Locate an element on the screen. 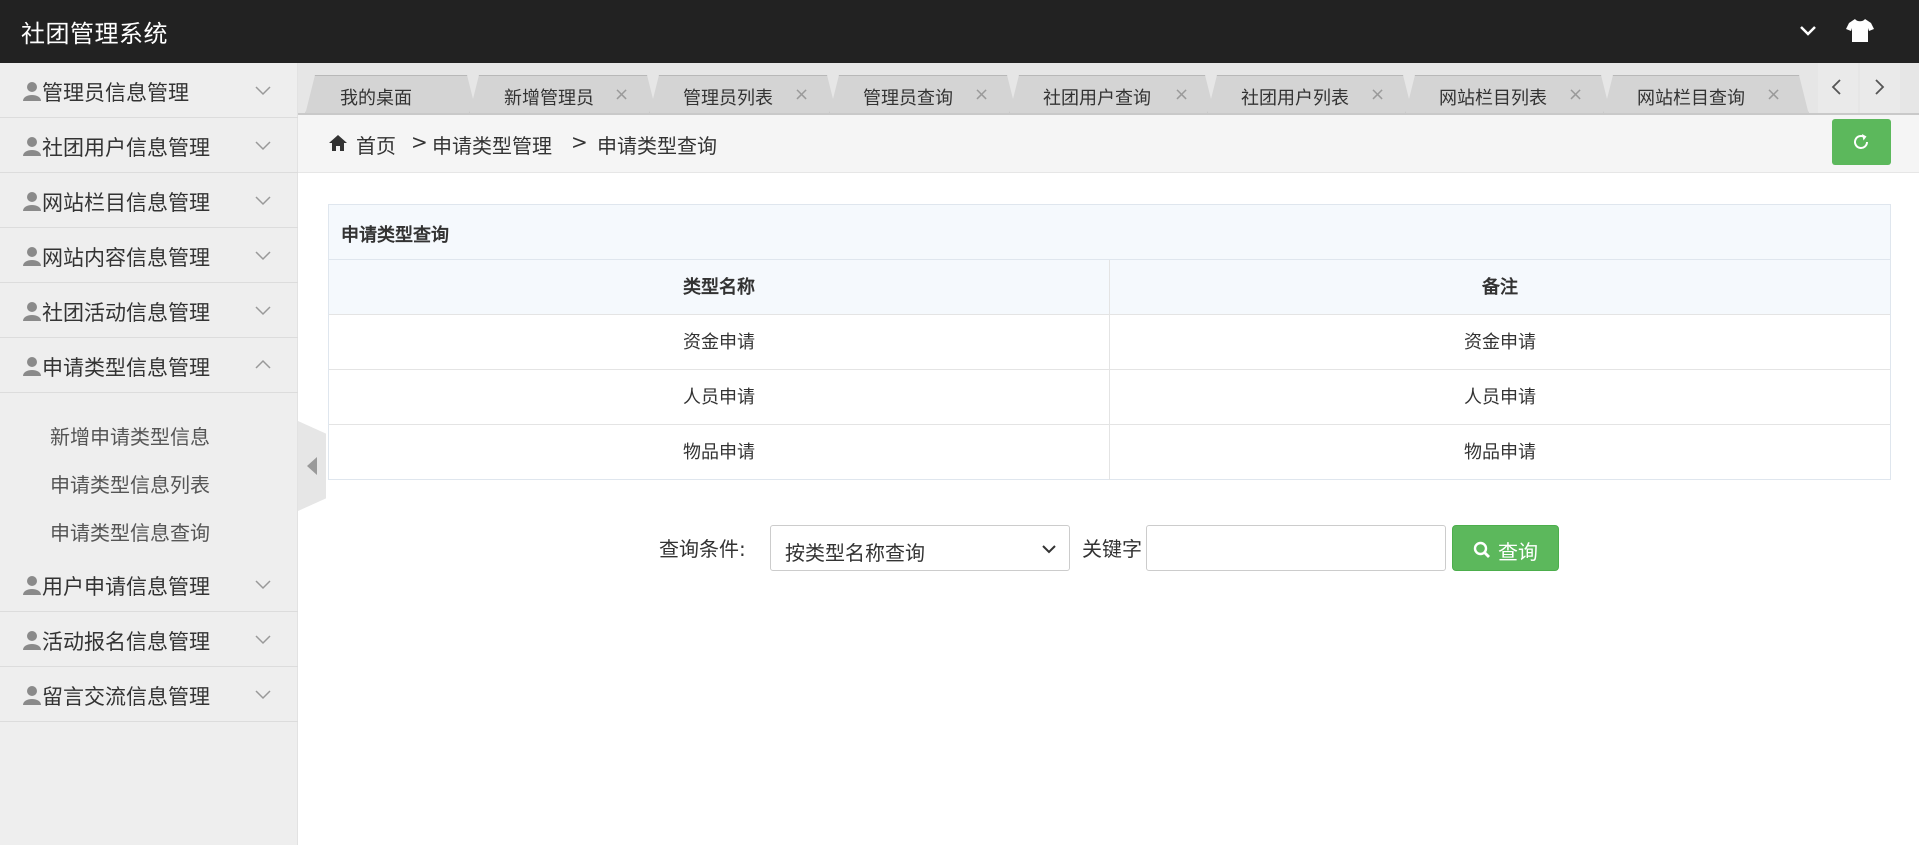  sidebar-subitem-type-list: 申请类型信息列表 is located at coordinates (130, 483).